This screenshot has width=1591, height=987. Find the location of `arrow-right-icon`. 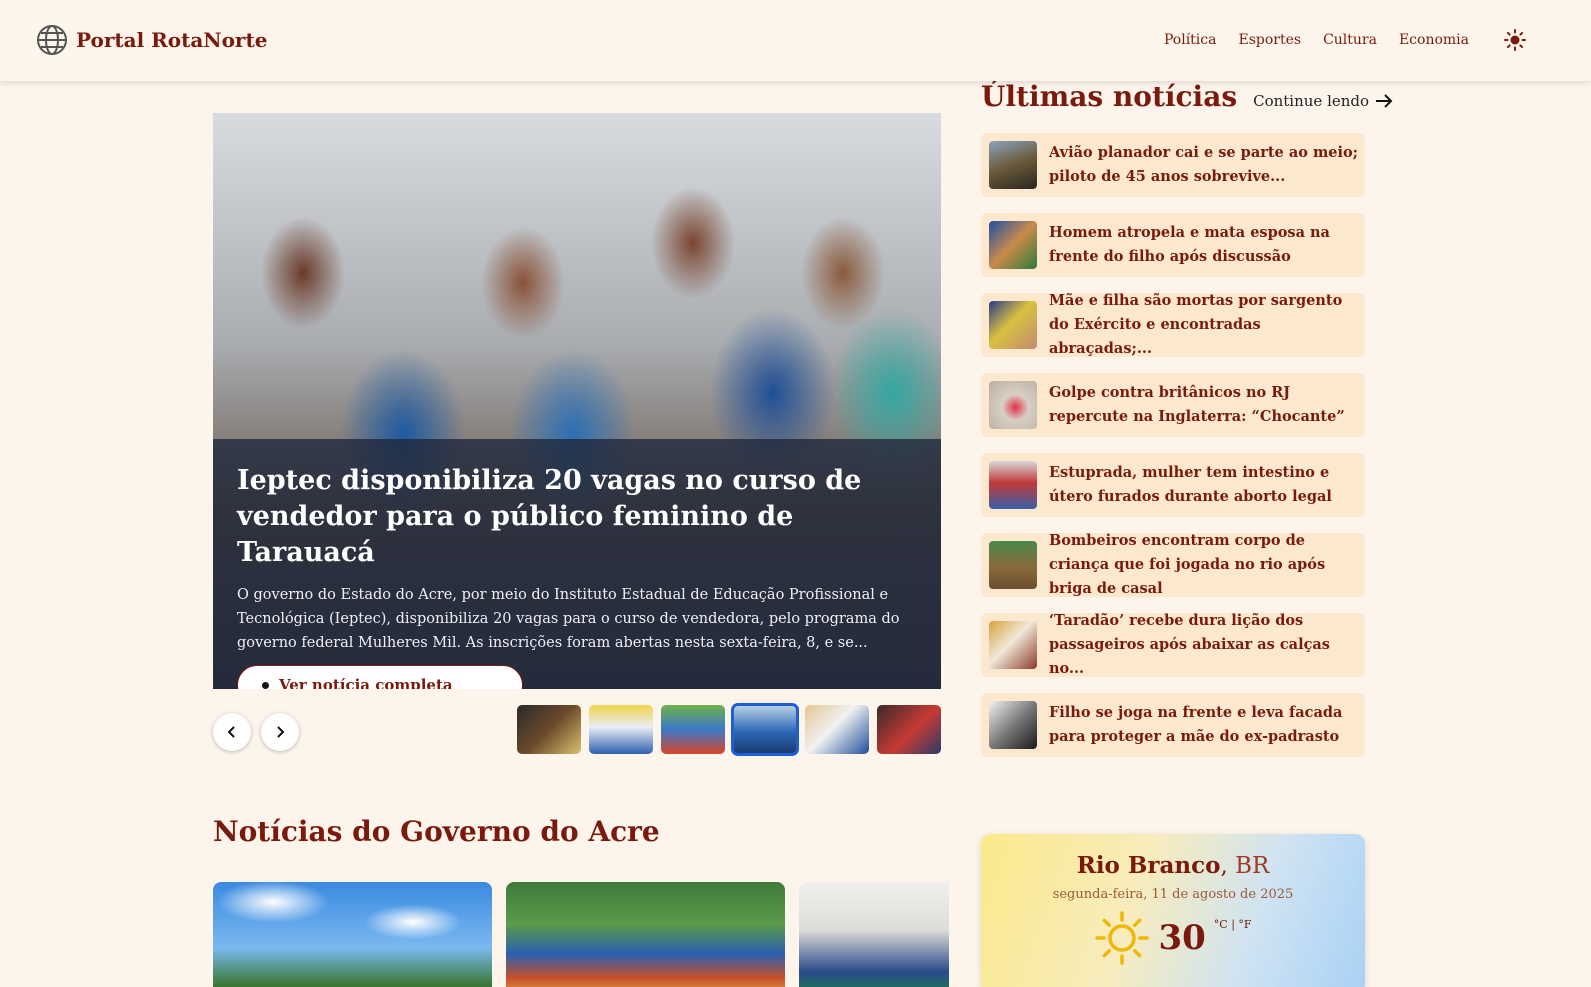

arrow-right-icon is located at coordinates (1384, 101).